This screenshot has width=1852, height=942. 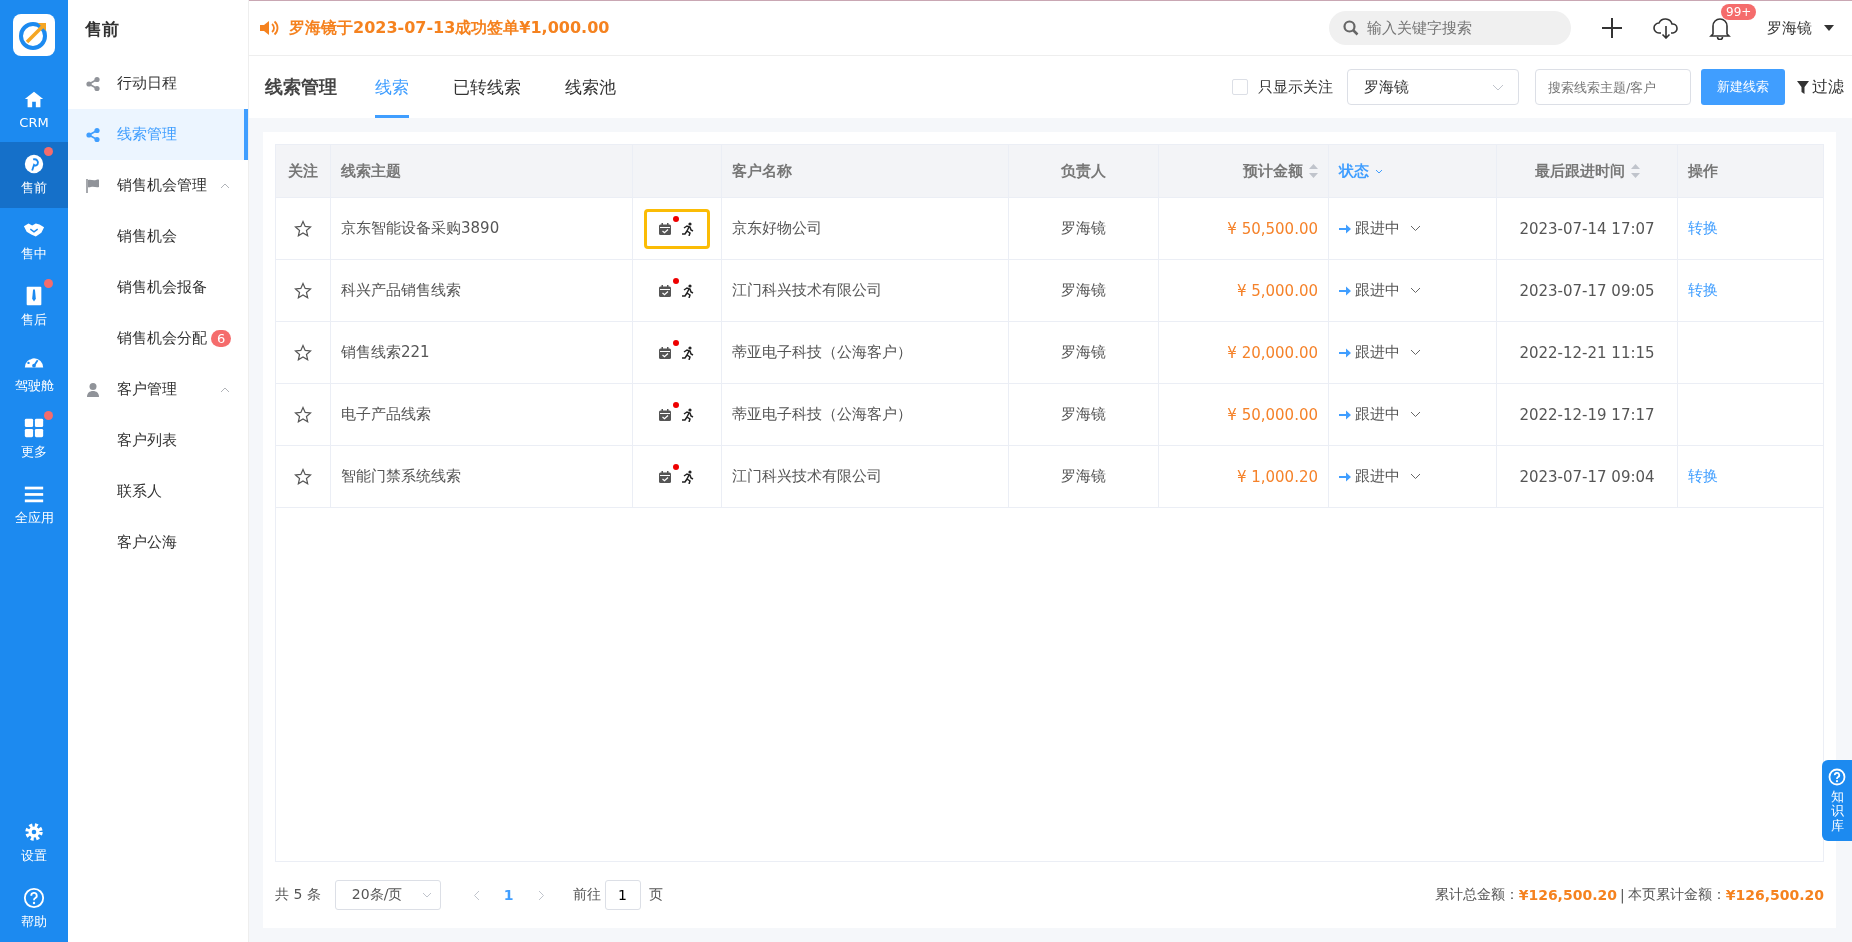 What do you see at coordinates (1277, 290) in the screenshot?
I see `amount-value: ¥ 5,000.00` at bounding box center [1277, 290].